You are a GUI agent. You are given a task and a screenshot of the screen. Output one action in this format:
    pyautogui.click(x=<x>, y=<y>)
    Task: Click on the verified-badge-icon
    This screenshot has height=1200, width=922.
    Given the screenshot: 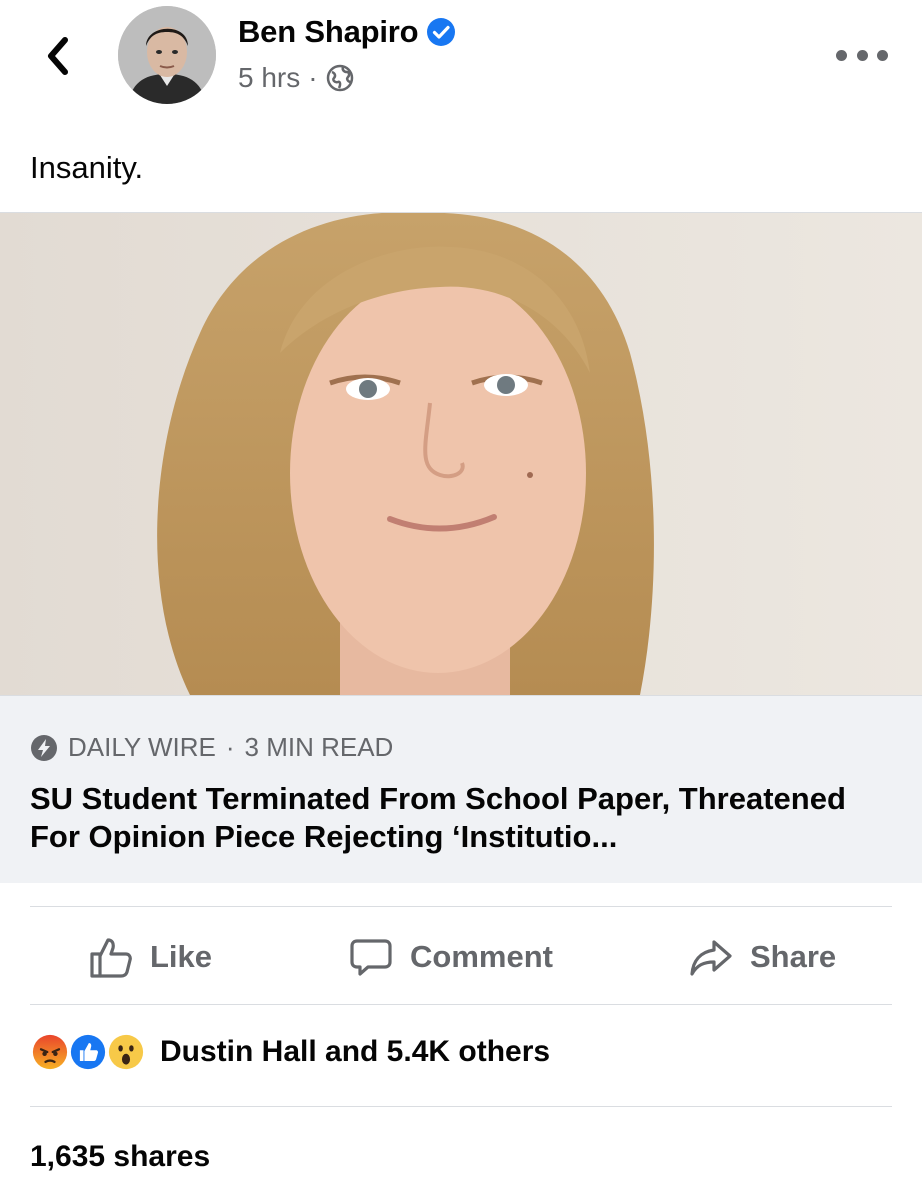 What is the action you would take?
    pyautogui.click(x=441, y=32)
    